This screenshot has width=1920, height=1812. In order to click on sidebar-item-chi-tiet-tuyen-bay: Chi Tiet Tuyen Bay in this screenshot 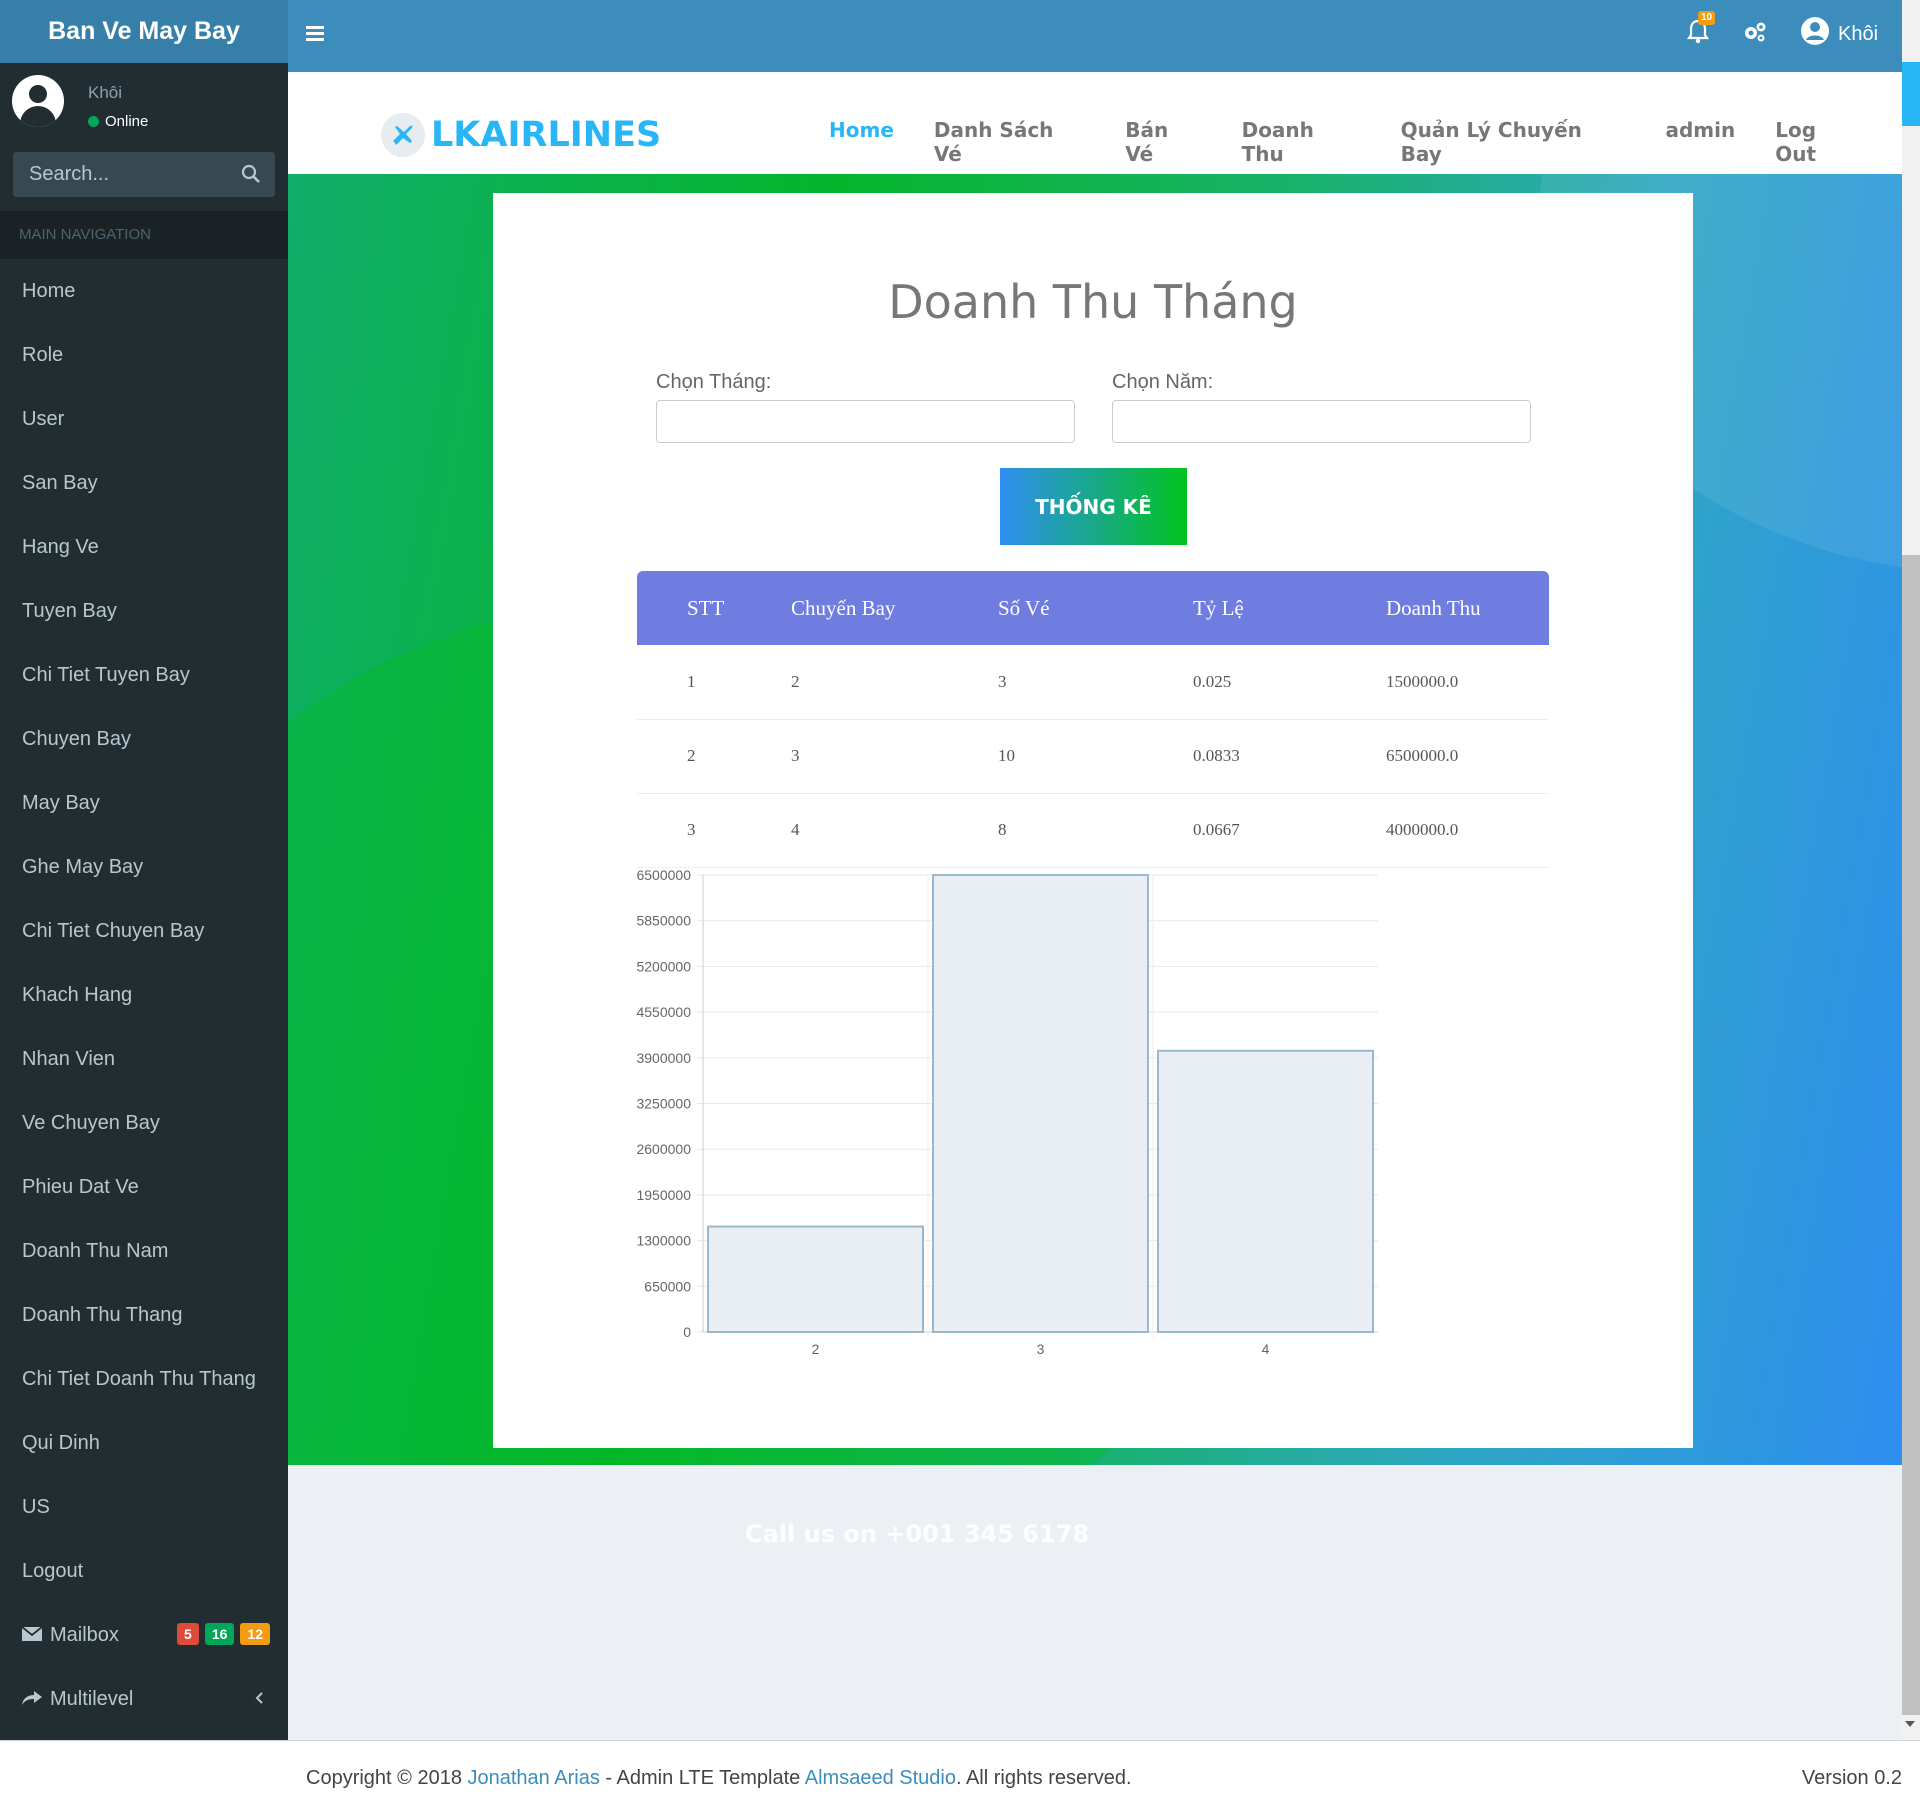, I will do `click(144, 675)`.